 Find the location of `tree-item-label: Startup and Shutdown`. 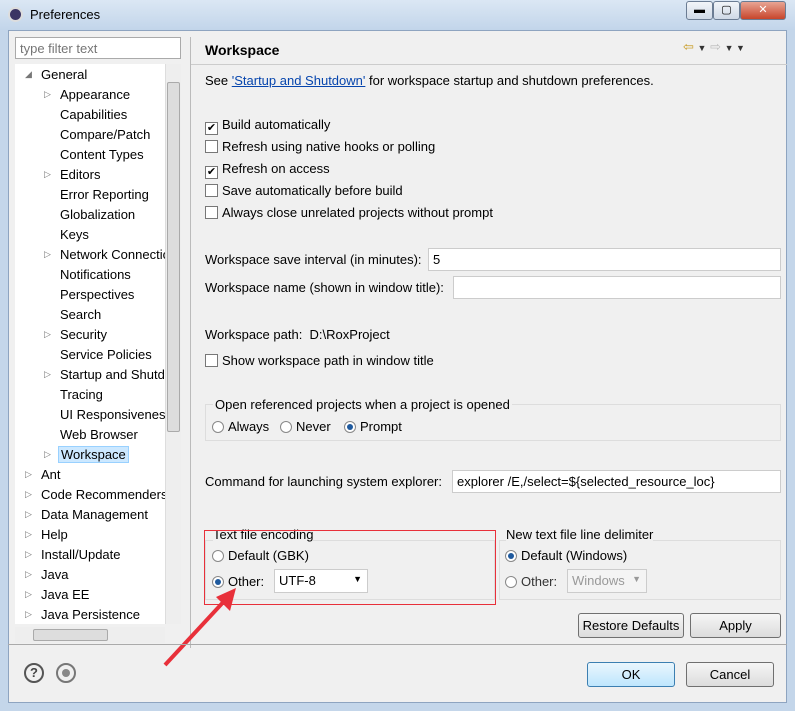

tree-item-label: Startup and Shutdown is located at coordinates (120, 374).